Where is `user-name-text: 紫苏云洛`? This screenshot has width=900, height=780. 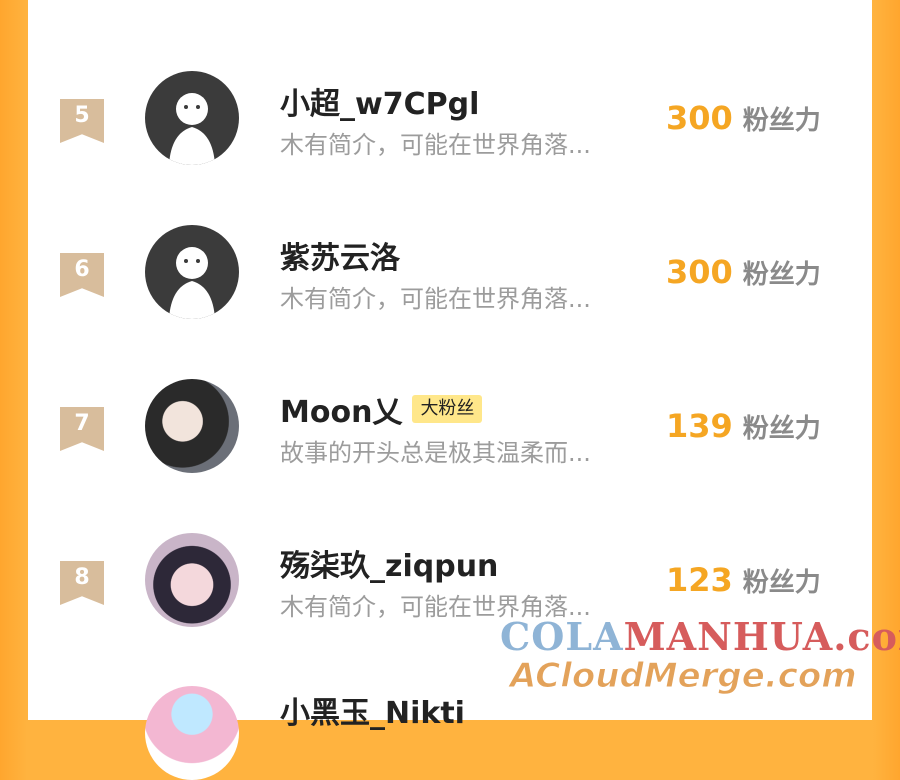 user-name-text: 紫苏云洛 is located at coordinates (340, 258).